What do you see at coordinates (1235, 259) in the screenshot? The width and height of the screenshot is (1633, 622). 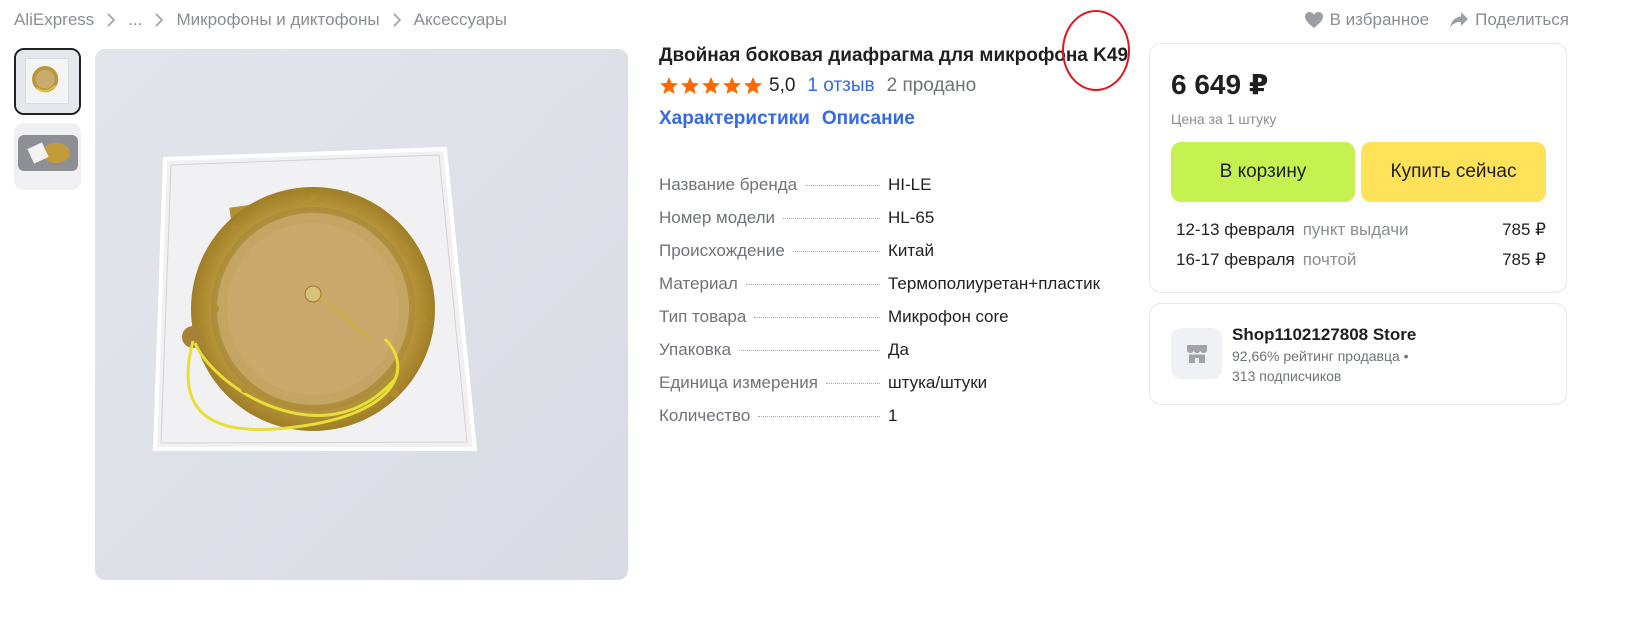 I see `delivery-date: 16-17 февраля` at bounding box center [1235, 259].